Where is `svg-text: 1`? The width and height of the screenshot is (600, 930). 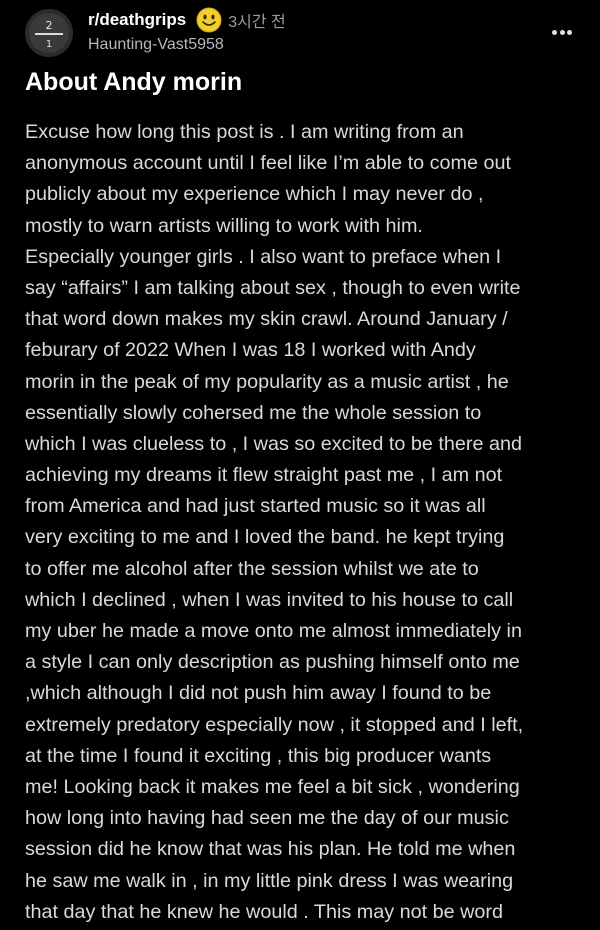
svg-text: 1 is located at coordinates (49, 44).